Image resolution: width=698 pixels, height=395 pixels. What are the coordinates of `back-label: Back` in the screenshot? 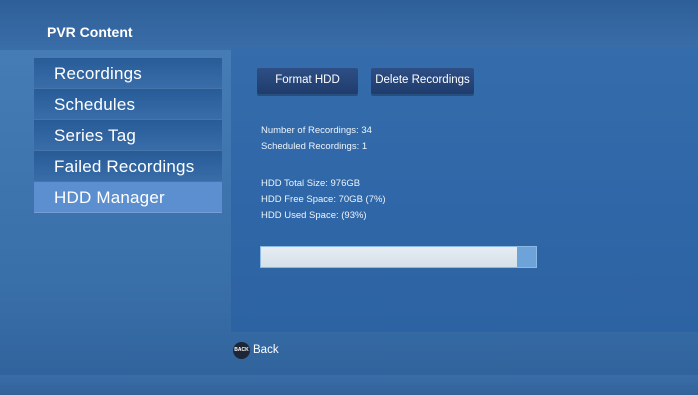 It's located at (266, 350).